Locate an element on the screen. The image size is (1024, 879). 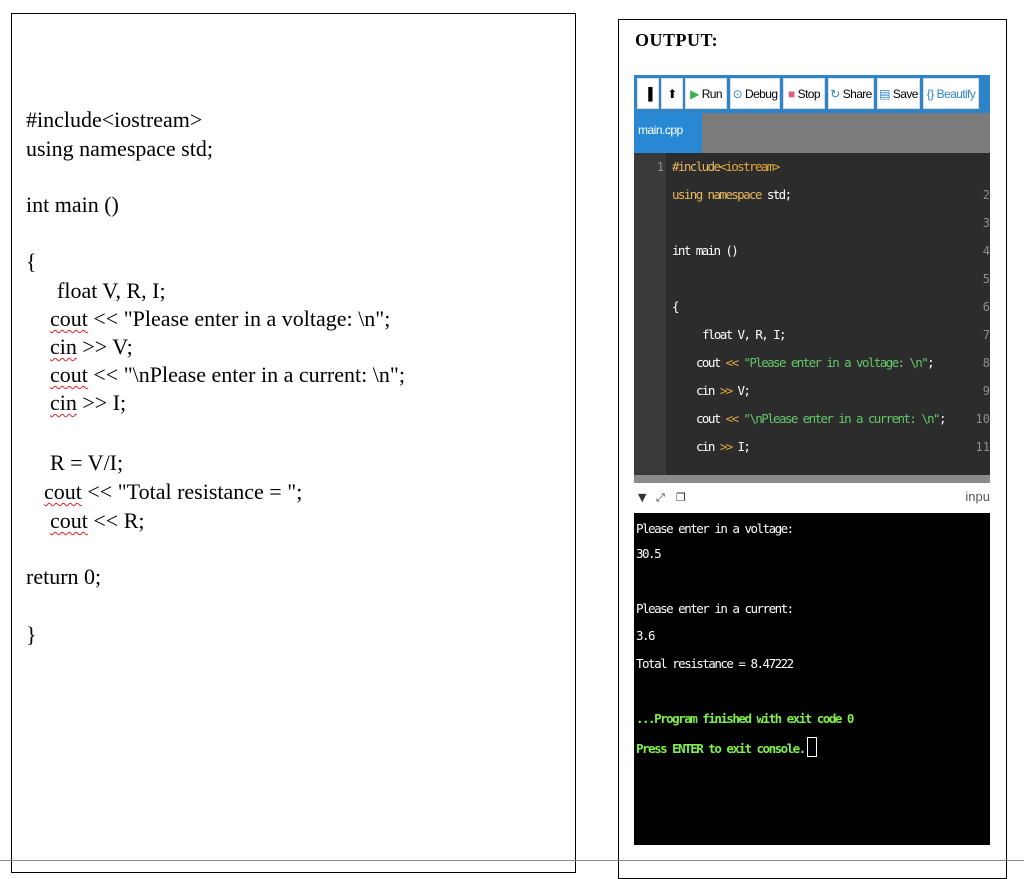
code-line-main: int main () is located at coordinates (72, 204).